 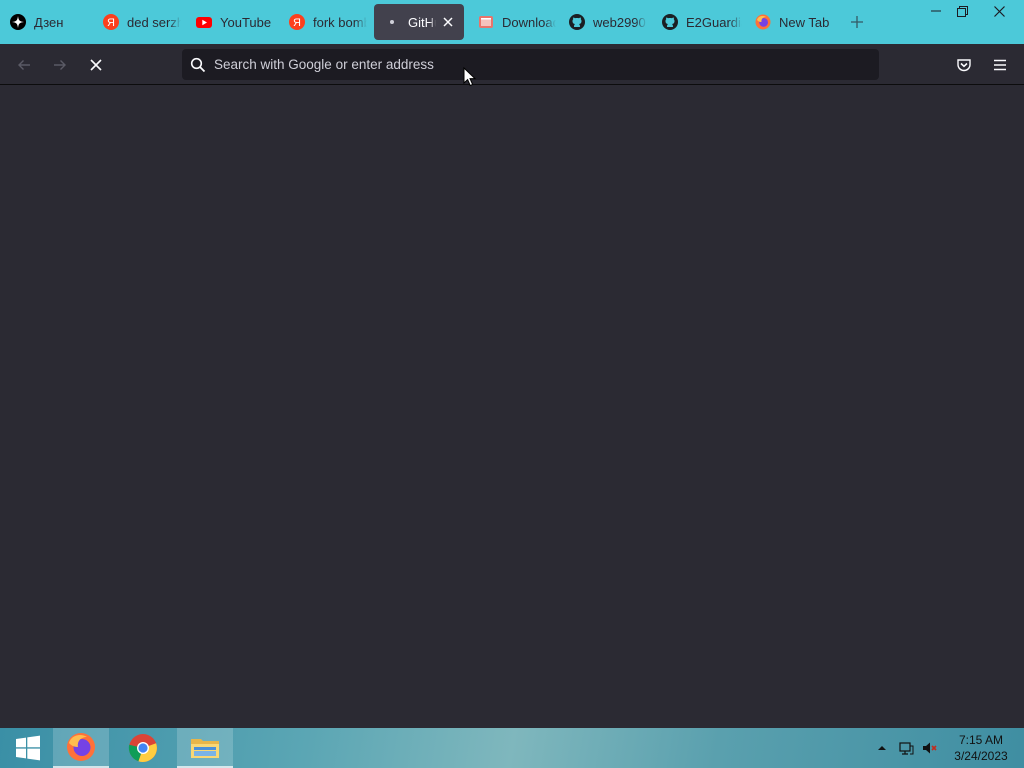 I want to click on tab-github-active: GitHub, so click(x=419, y=22).